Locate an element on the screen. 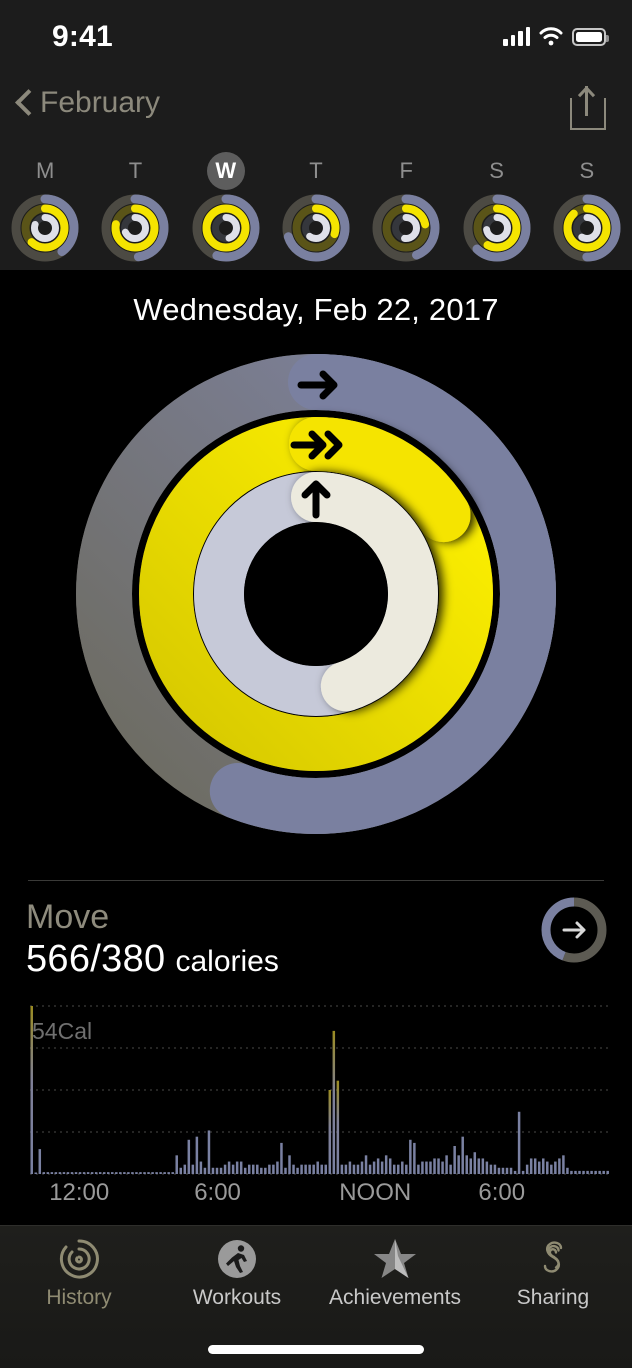 The image size is (632, 1368). runner-icon is located at coordinates (237, 1259).